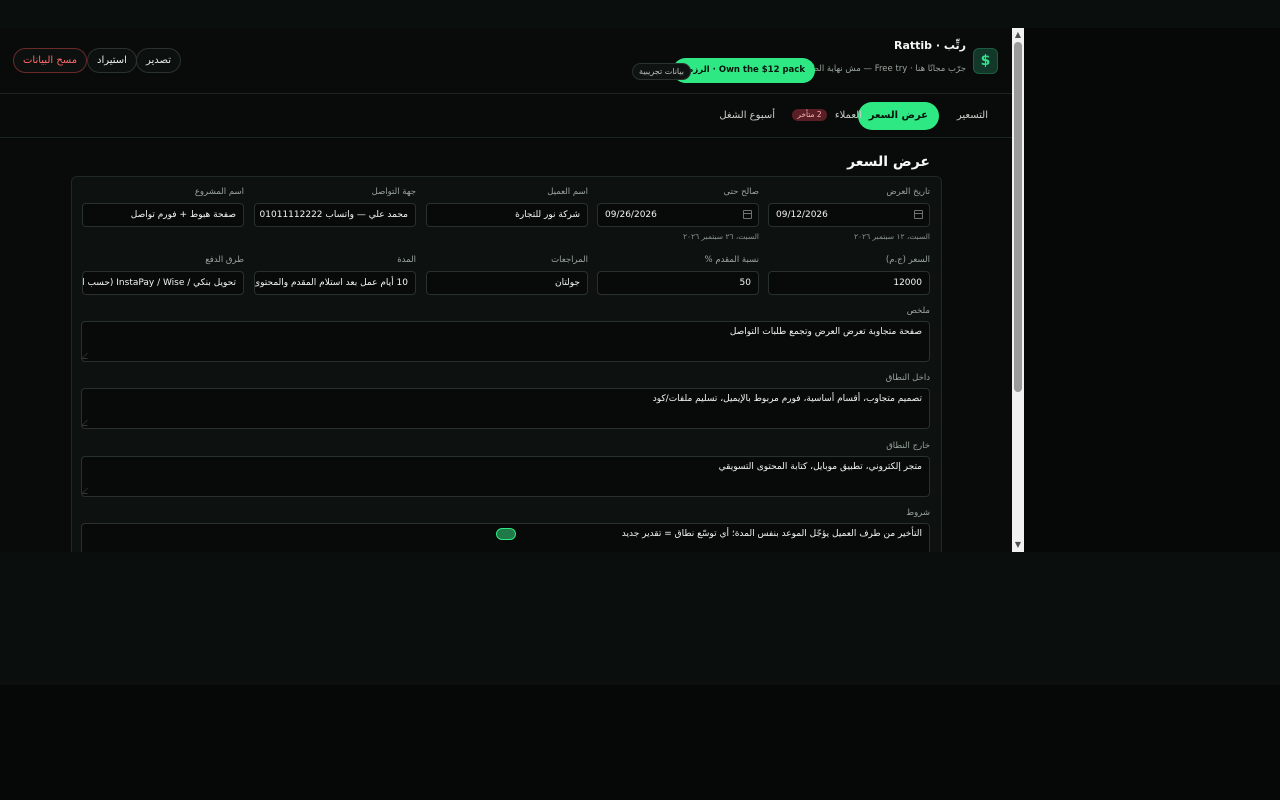 This screenshot has width=1280, height=800. Describe the element at coordinates (918, 513) in the screenshot. I see `terms-label: شروط` at that location.